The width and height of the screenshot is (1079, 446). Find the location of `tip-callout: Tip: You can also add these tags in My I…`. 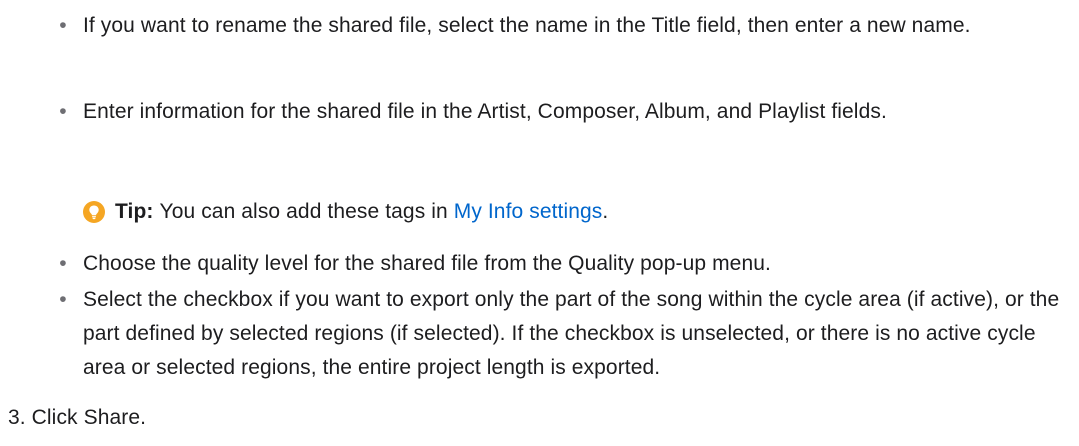

tip-callout: Tip: You can also add these tags in My I… is located at coordinates (573, 212).